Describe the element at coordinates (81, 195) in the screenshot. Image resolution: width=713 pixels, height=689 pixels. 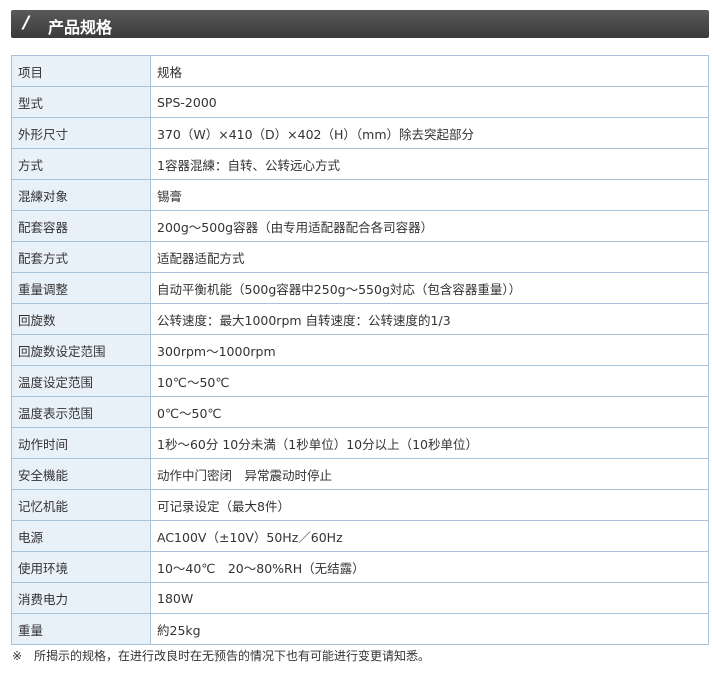
I see `spec-label: 混練对象` at that location.